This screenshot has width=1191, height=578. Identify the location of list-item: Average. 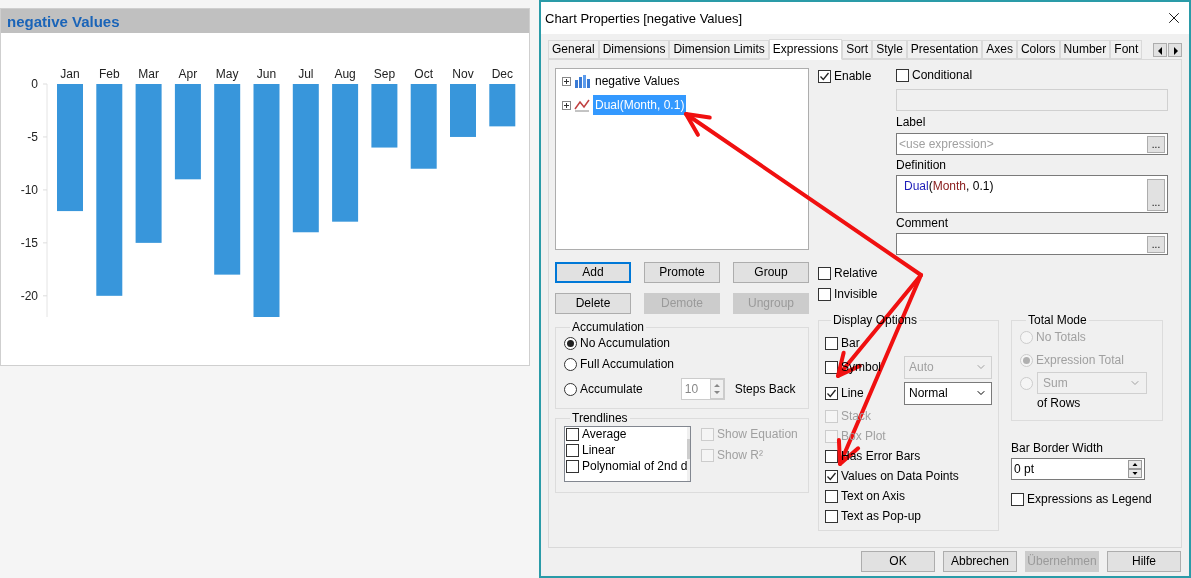
(604, 434).